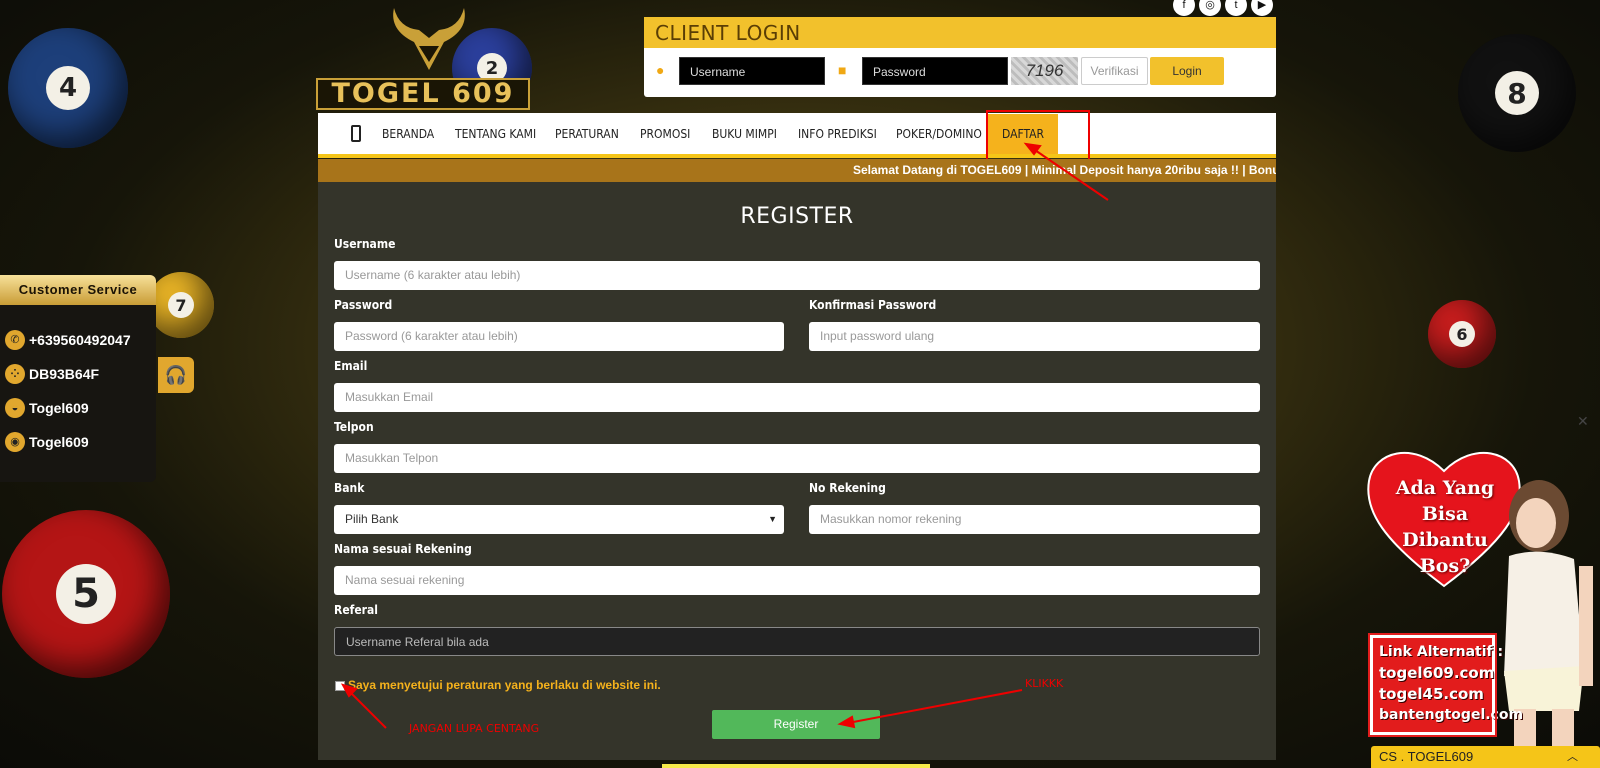 The image size is (1600, 768). I want to click on nav-promosi: PROMOSI, so click(665, 134).